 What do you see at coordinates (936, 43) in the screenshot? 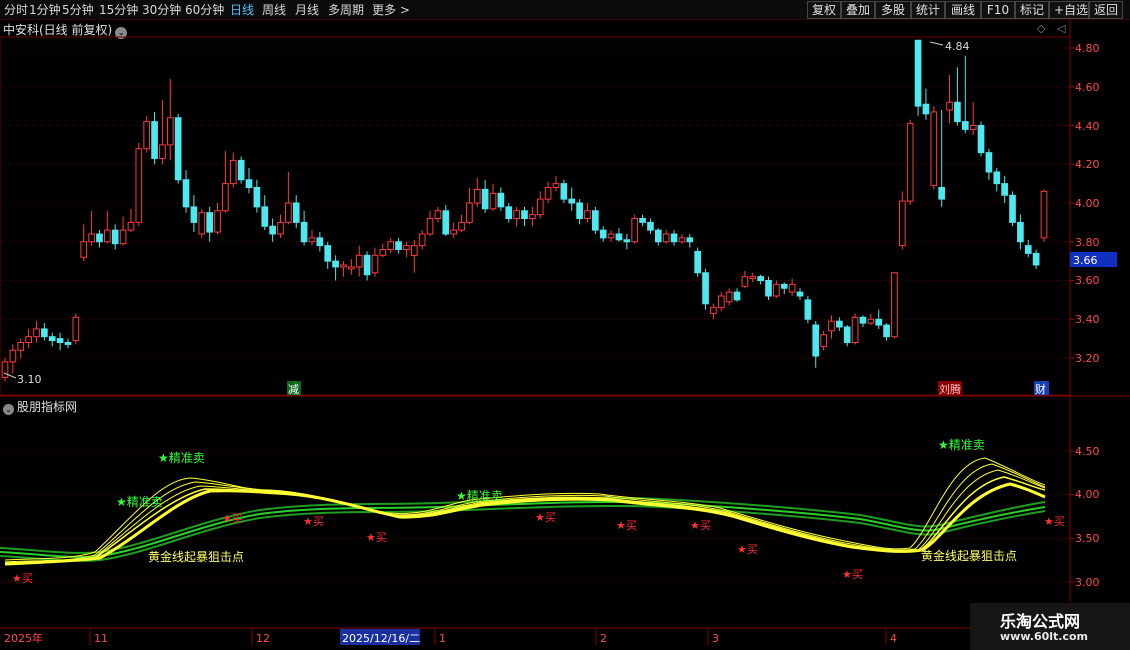
I see `high-pointer` at bounding box center [936, 43].